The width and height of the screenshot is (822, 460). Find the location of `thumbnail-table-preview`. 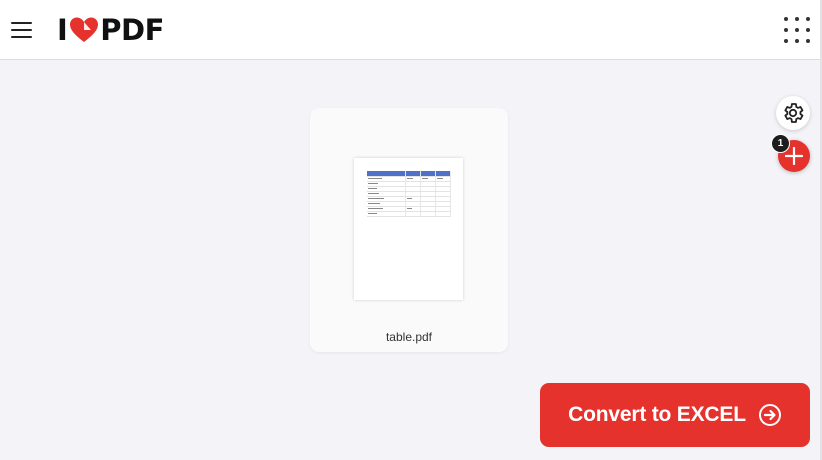

thumbnail-table-preview is located at coordinates (409, 194).